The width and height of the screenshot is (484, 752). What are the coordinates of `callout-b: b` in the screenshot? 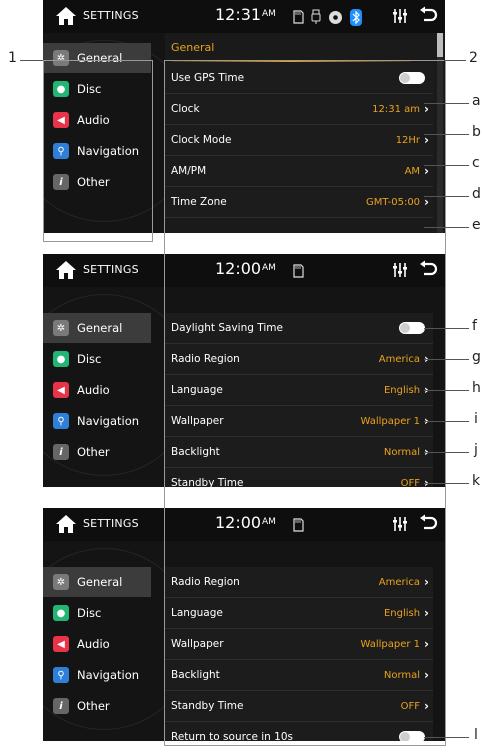 It's located at (476, 132).